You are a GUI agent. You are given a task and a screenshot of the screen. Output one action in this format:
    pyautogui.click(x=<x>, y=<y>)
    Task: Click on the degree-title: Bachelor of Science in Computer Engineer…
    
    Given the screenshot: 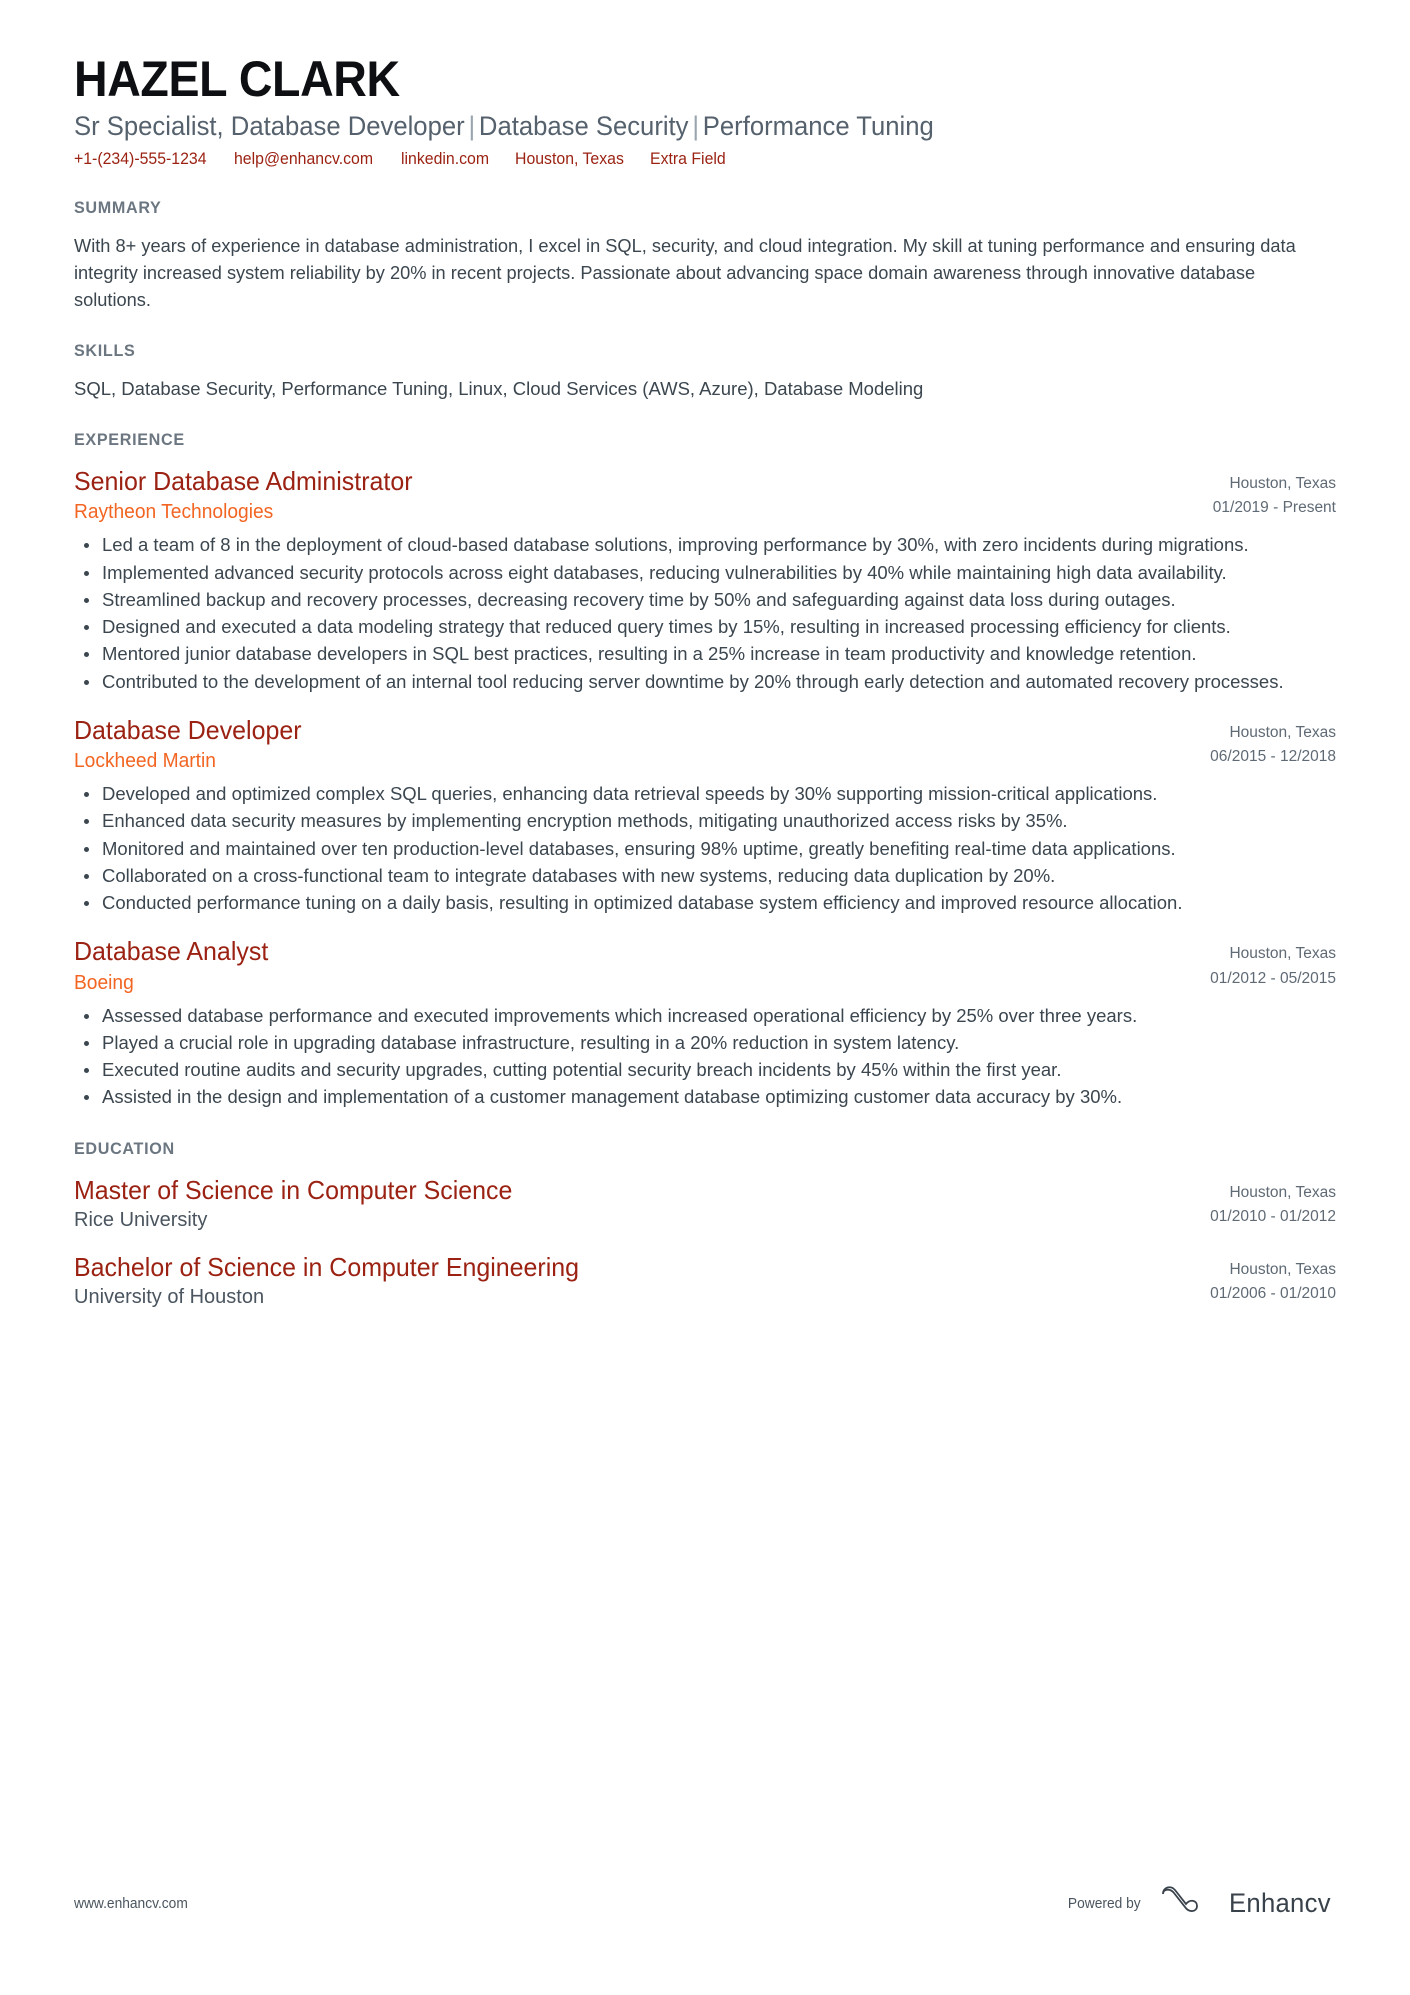 What is the action you would take?
    pyautogui.click(x=327, y=1266)
    